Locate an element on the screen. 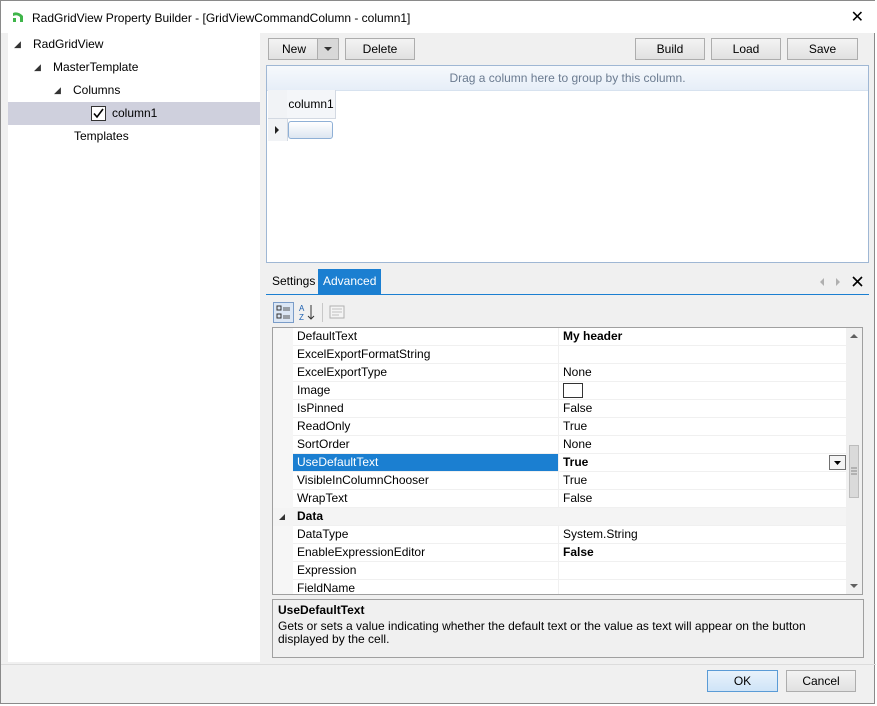  property-row-excelexportformatstring: ExcelExportFormatString is located at coordinates (560, 355).